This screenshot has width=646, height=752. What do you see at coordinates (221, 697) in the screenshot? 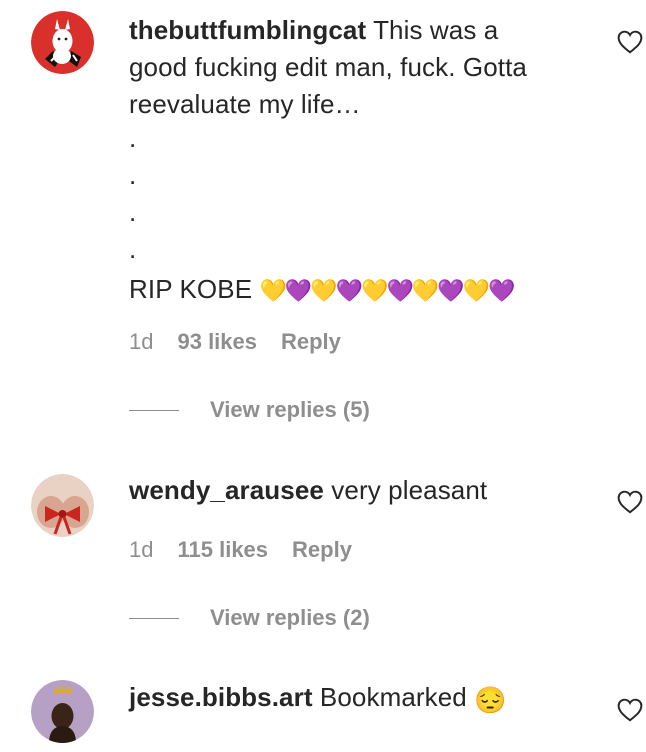
I see `comment-username: jesse.bibbs.art` at bounding box center [221, 697].